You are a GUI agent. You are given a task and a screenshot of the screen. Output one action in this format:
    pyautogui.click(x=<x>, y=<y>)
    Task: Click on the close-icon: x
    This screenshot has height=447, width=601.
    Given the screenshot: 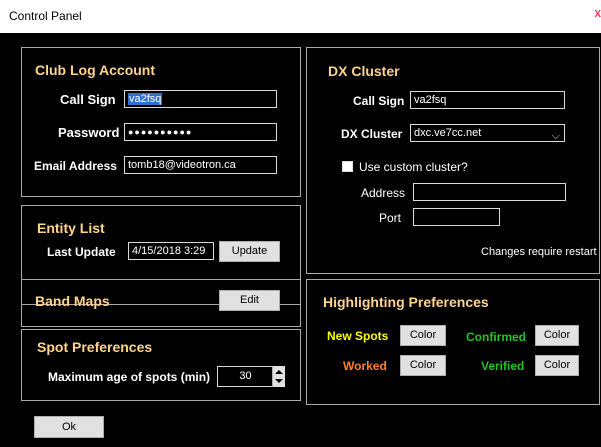 What is the action you would take?
    pyautogui.click(x=598, y=12)
    